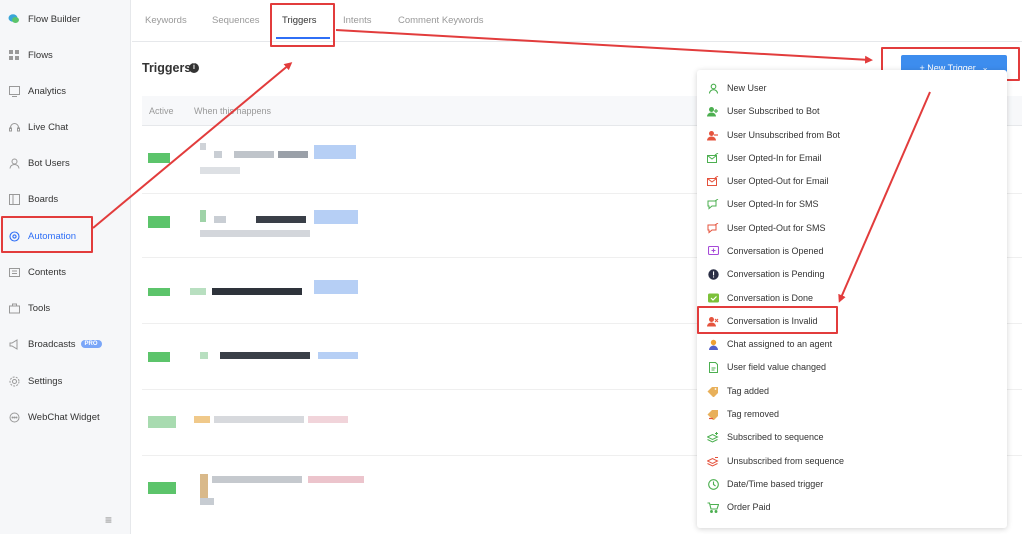 This screenshot has height=534, width=1022. What do you see at coordinates (748, 391) in the screenshot?
I see `trigger-option-label: Tag added` at bounding box center [748, 391].